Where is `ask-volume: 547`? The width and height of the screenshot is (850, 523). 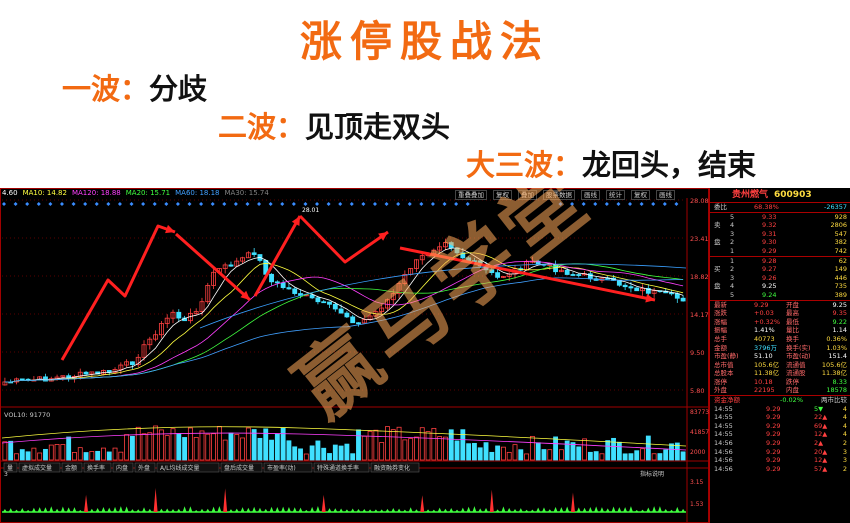 ask-volume: 547 is located at coordinates (840, 233).